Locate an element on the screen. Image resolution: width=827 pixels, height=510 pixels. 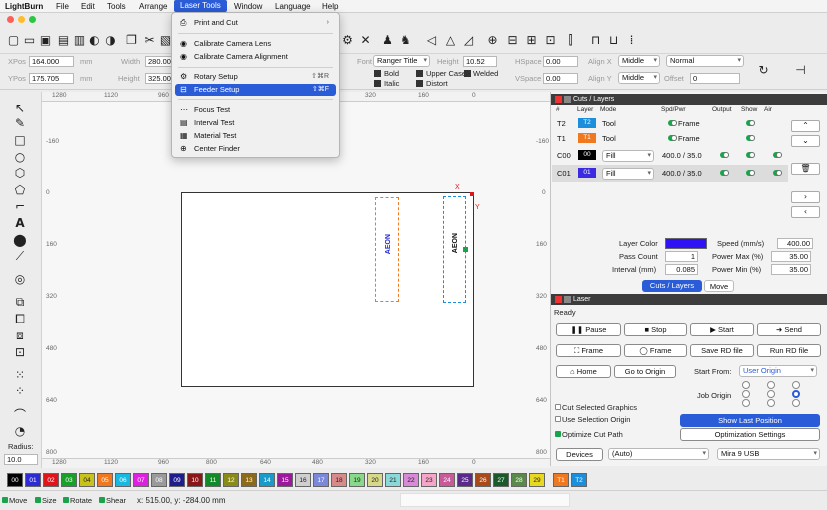
weld-icon: ⧉ is located at coordinates (20, 302).